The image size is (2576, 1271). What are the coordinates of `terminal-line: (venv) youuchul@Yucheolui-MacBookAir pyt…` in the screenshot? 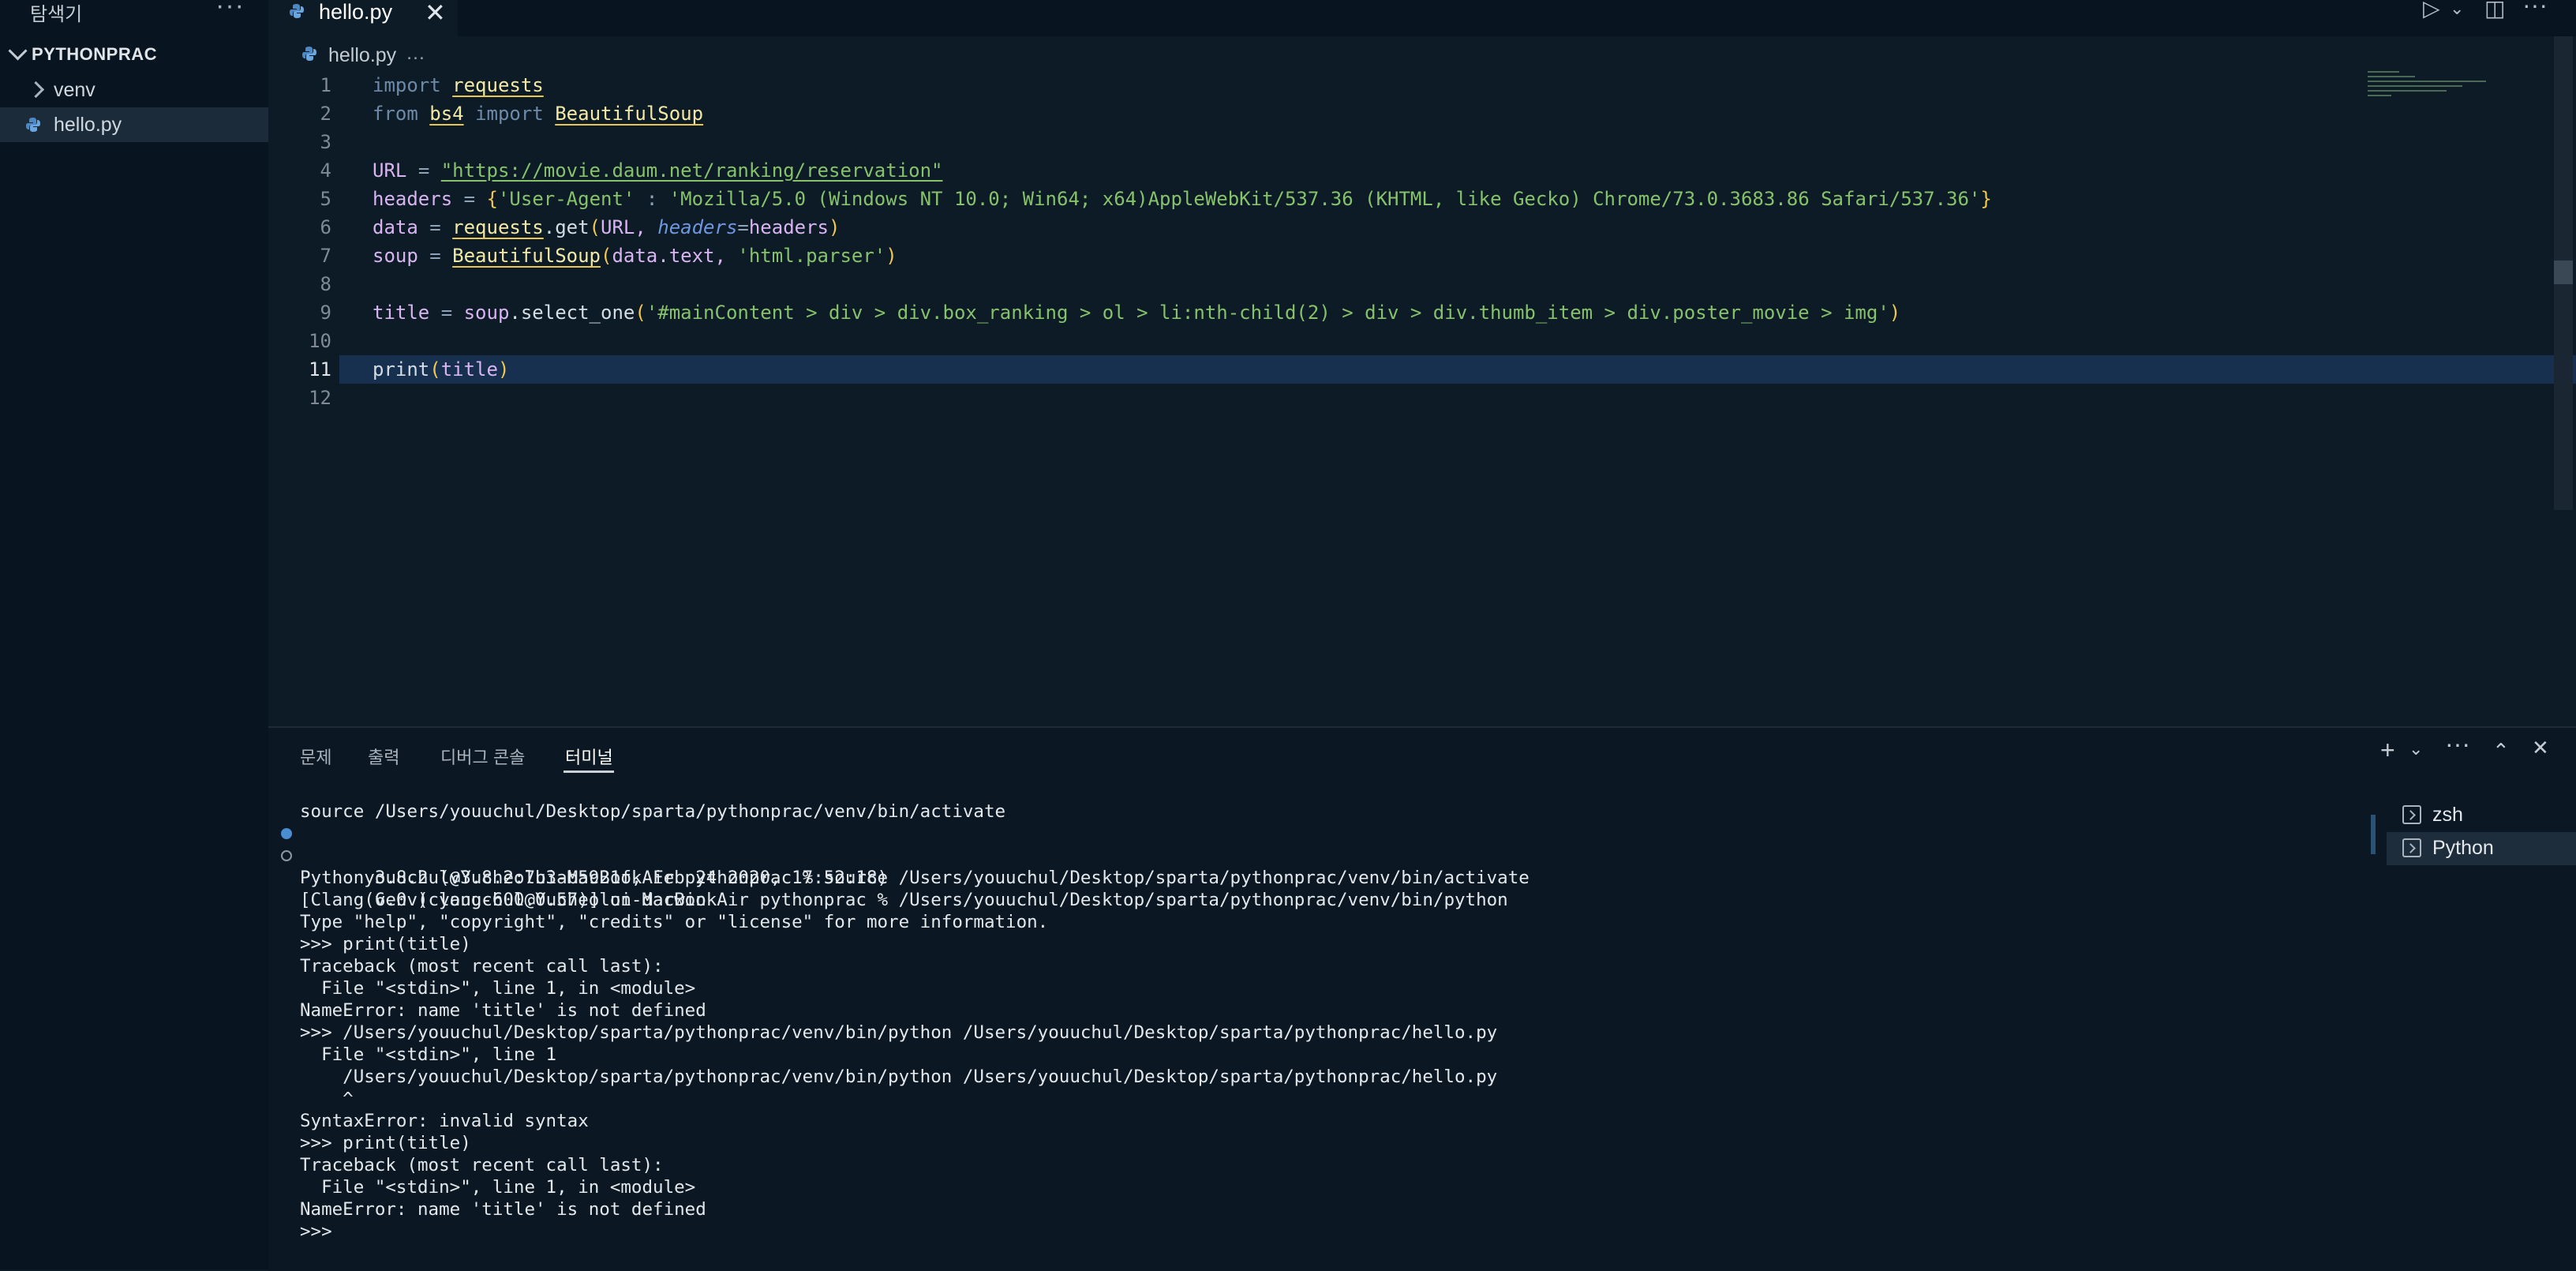 It's located at (1428, 877).